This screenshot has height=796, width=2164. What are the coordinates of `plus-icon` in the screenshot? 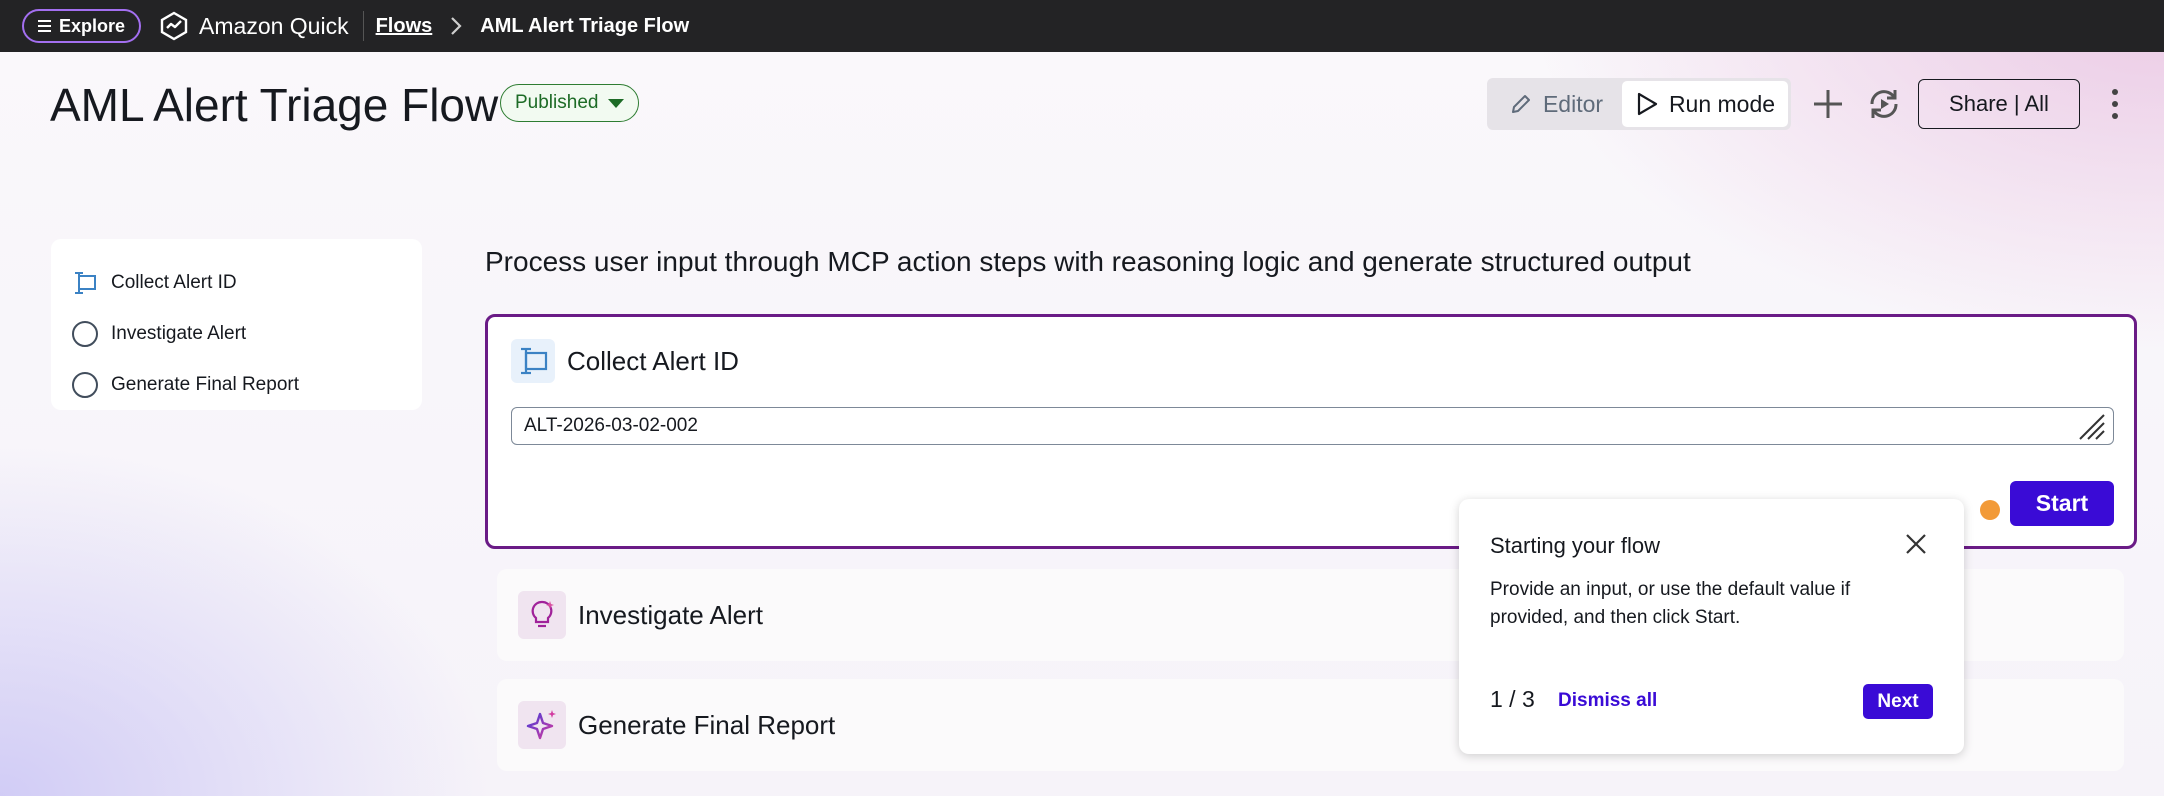 It's located at (1828, 104).